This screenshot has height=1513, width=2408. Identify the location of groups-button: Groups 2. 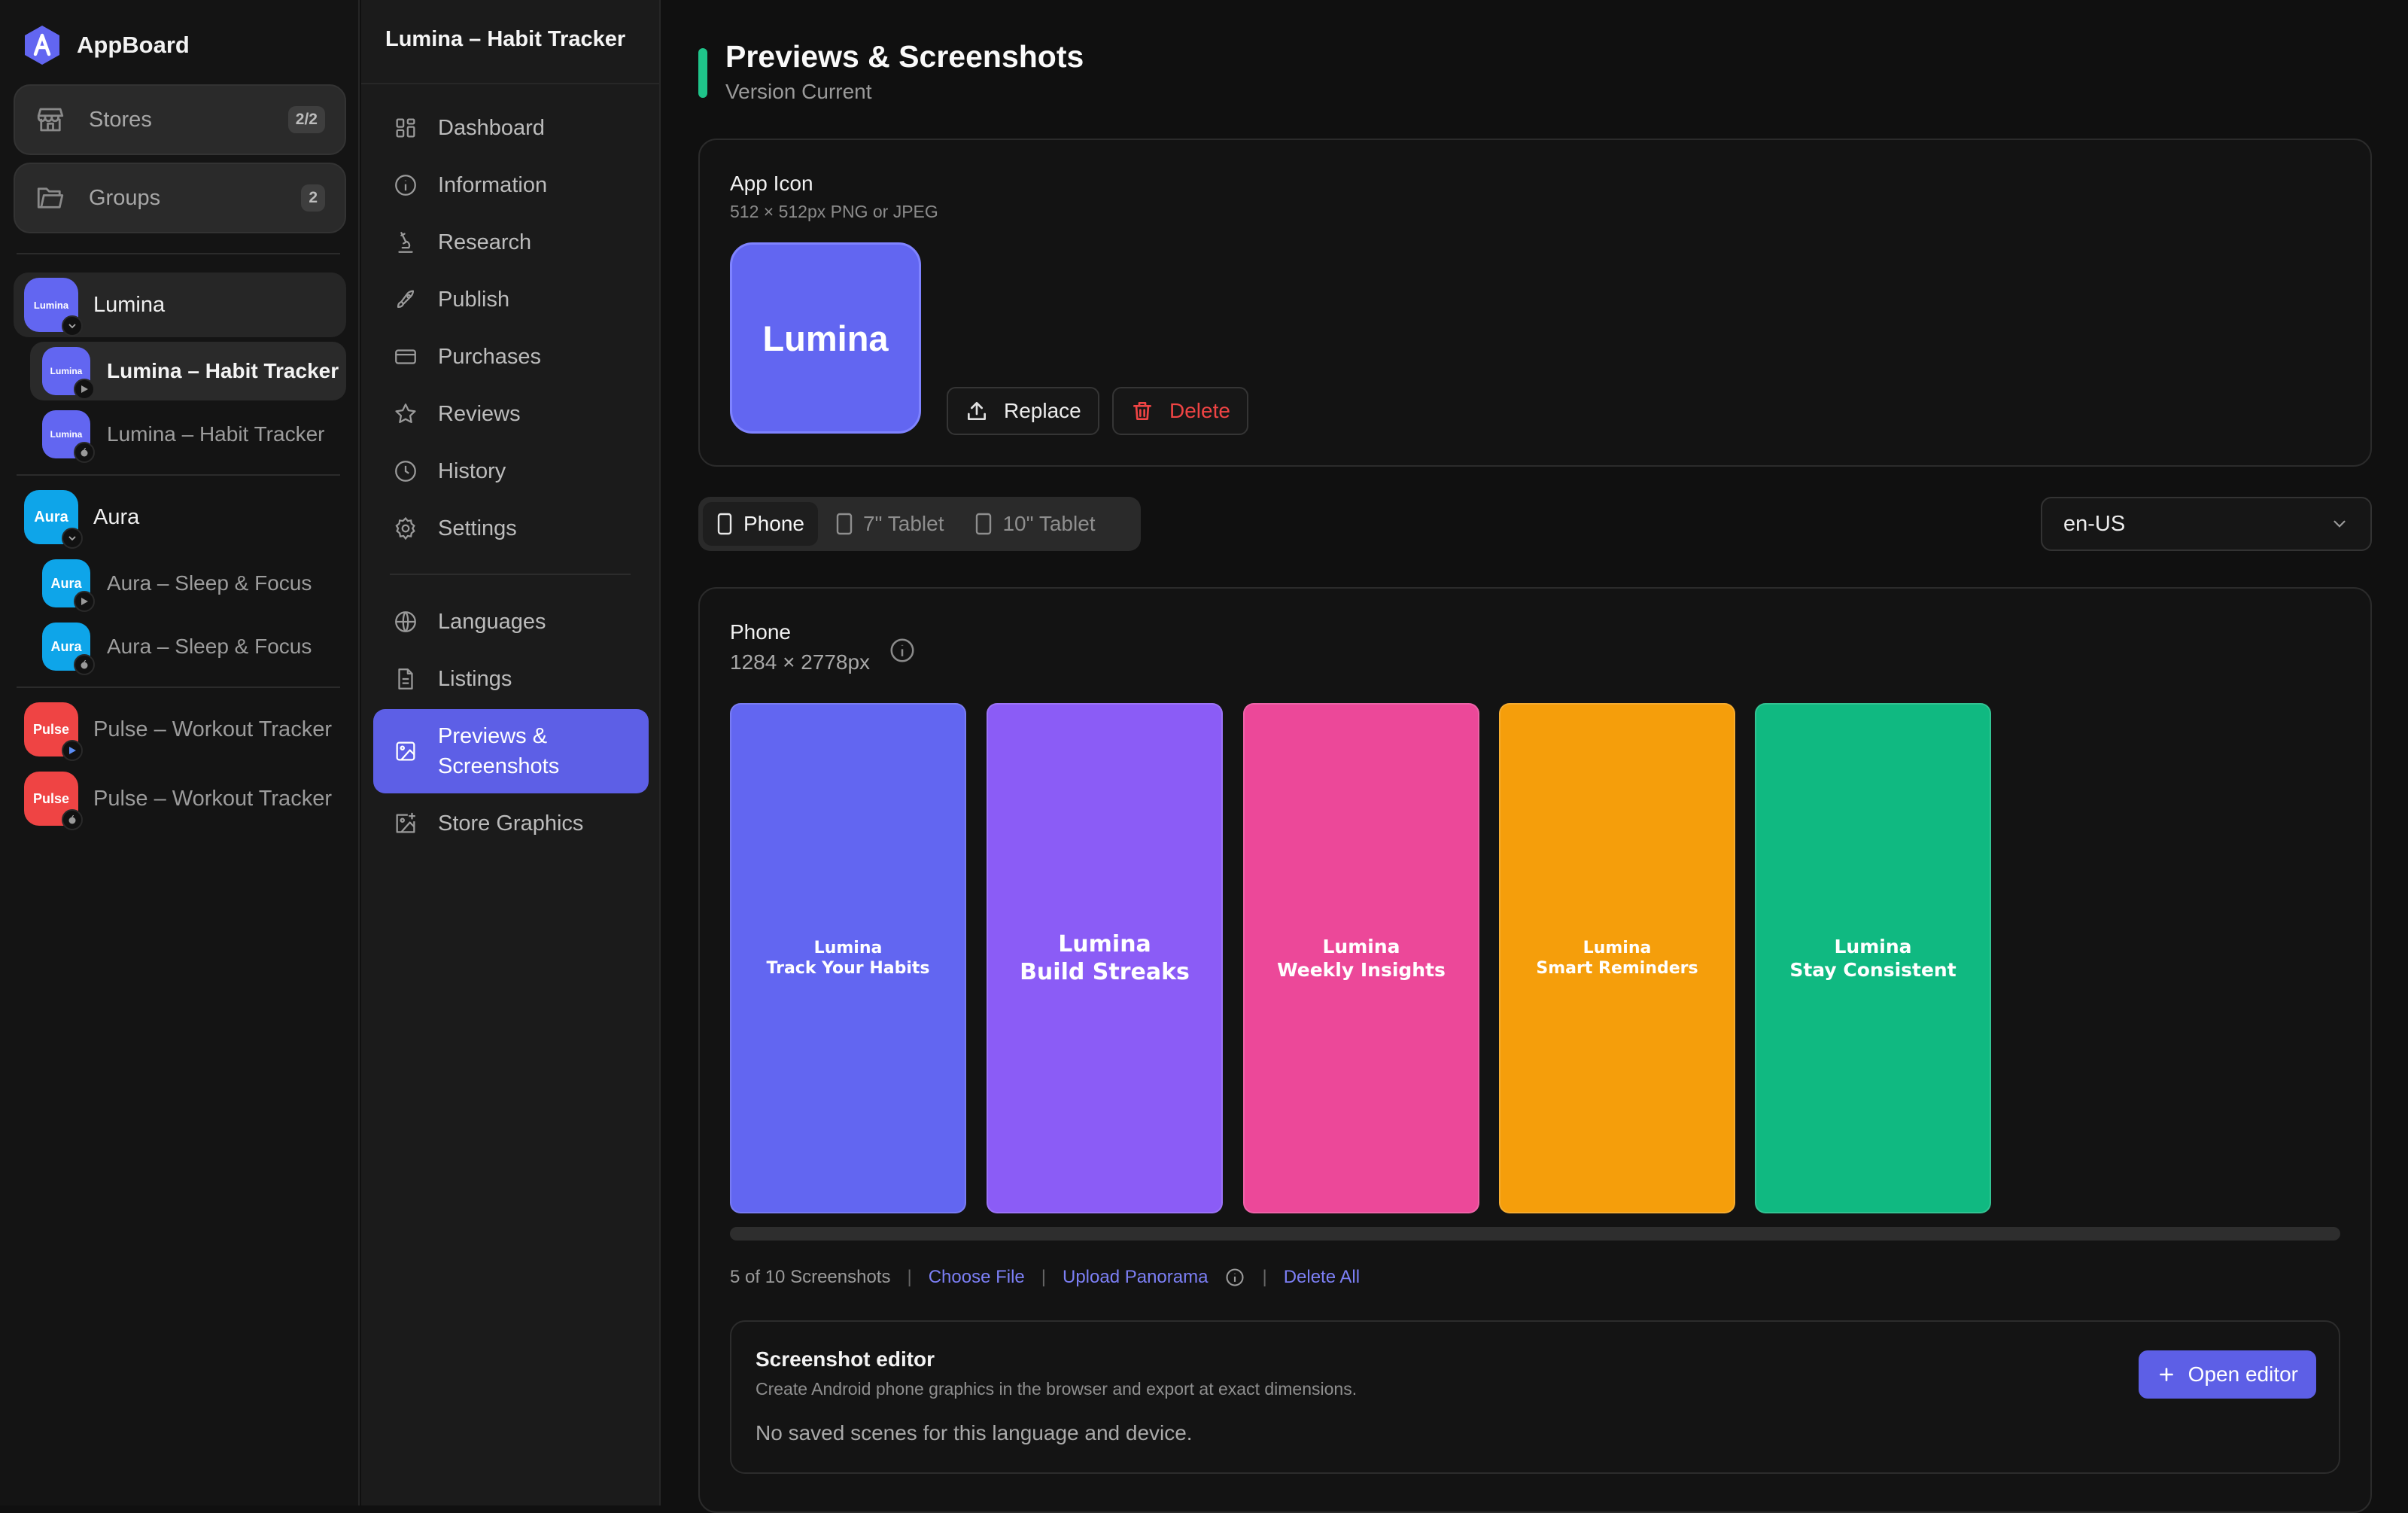
(180, 198).